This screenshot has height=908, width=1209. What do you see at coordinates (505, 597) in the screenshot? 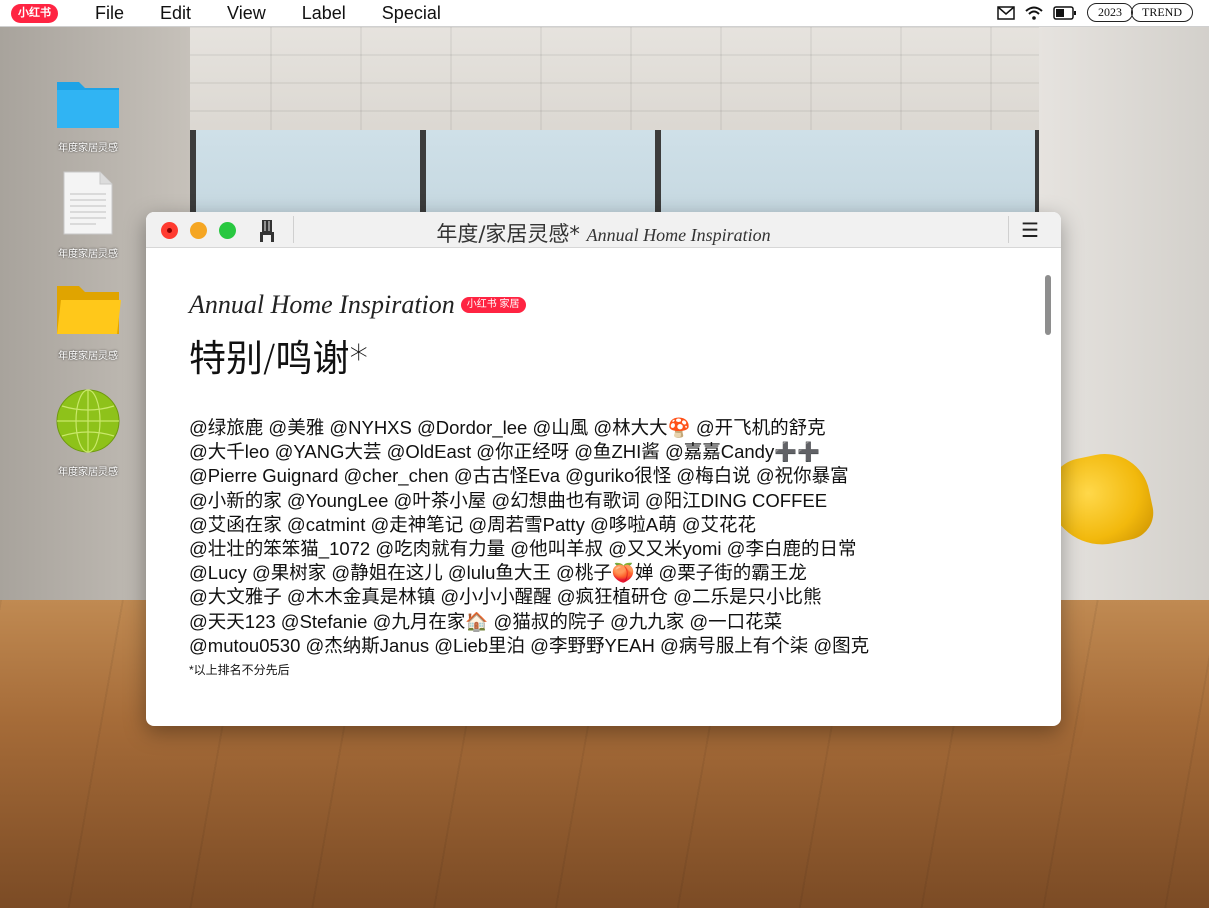
I see `credit-line: @大文雅子 @木木金真是林镇 @小小小醒醒 @疯狂植研仓 @二乐是只小比熊` at bounding box center [505, 597].